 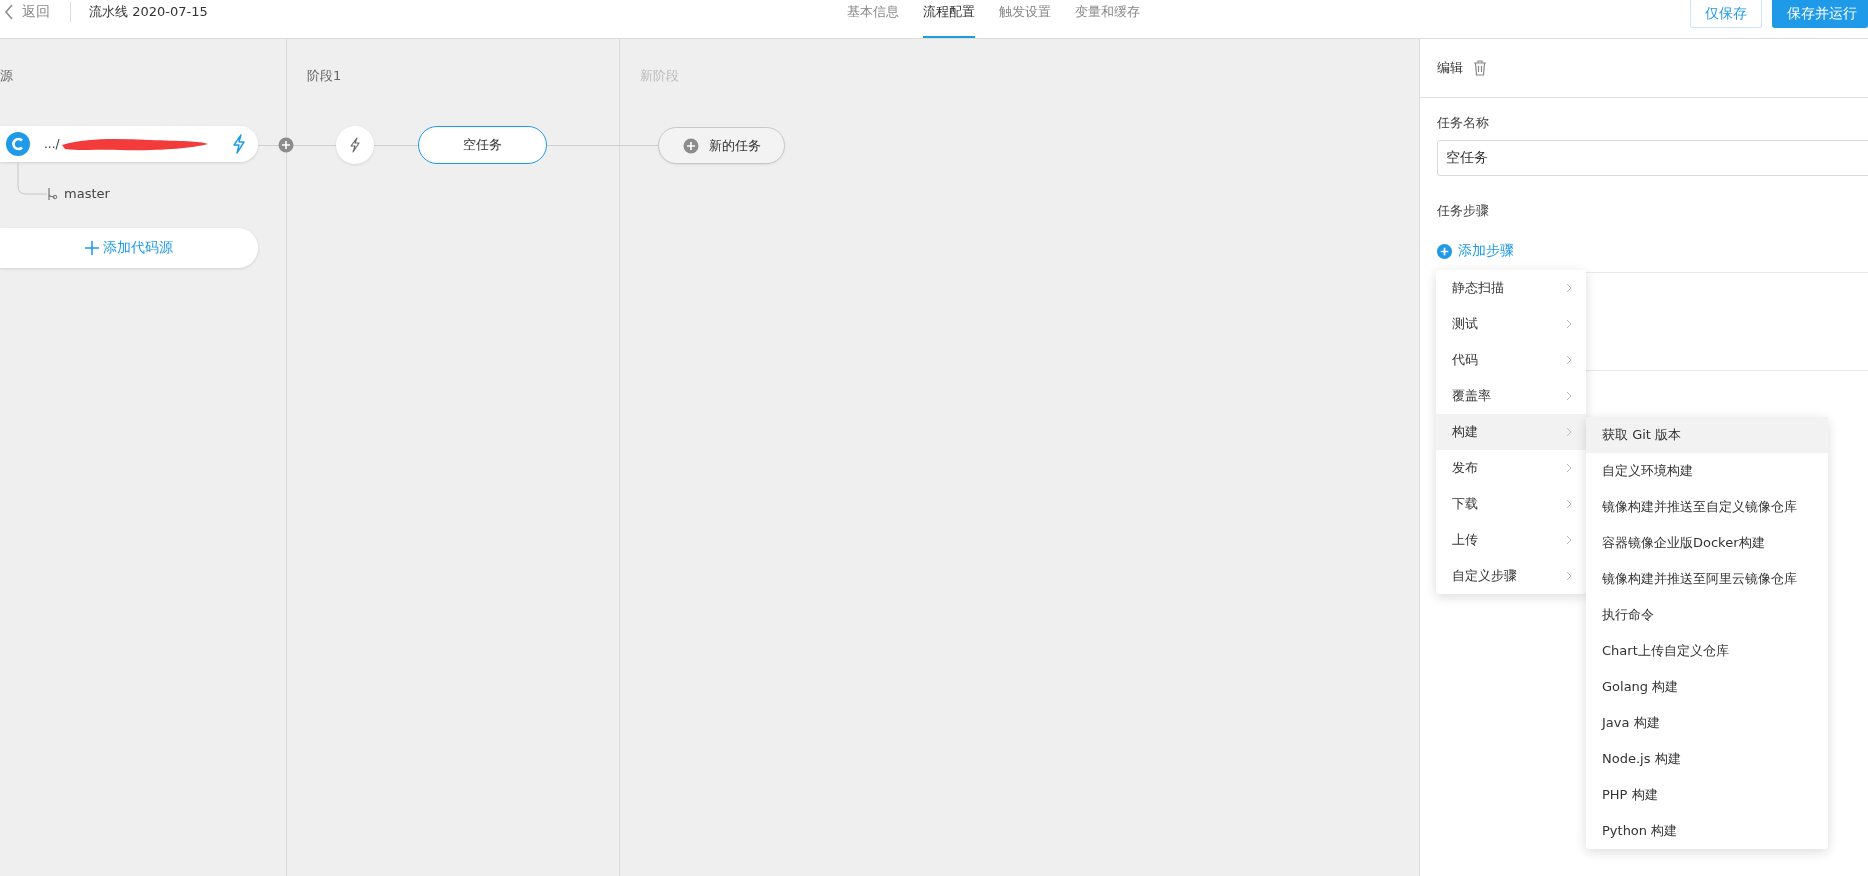 I want to click on column-title: 源, so click(x=6, y=75).